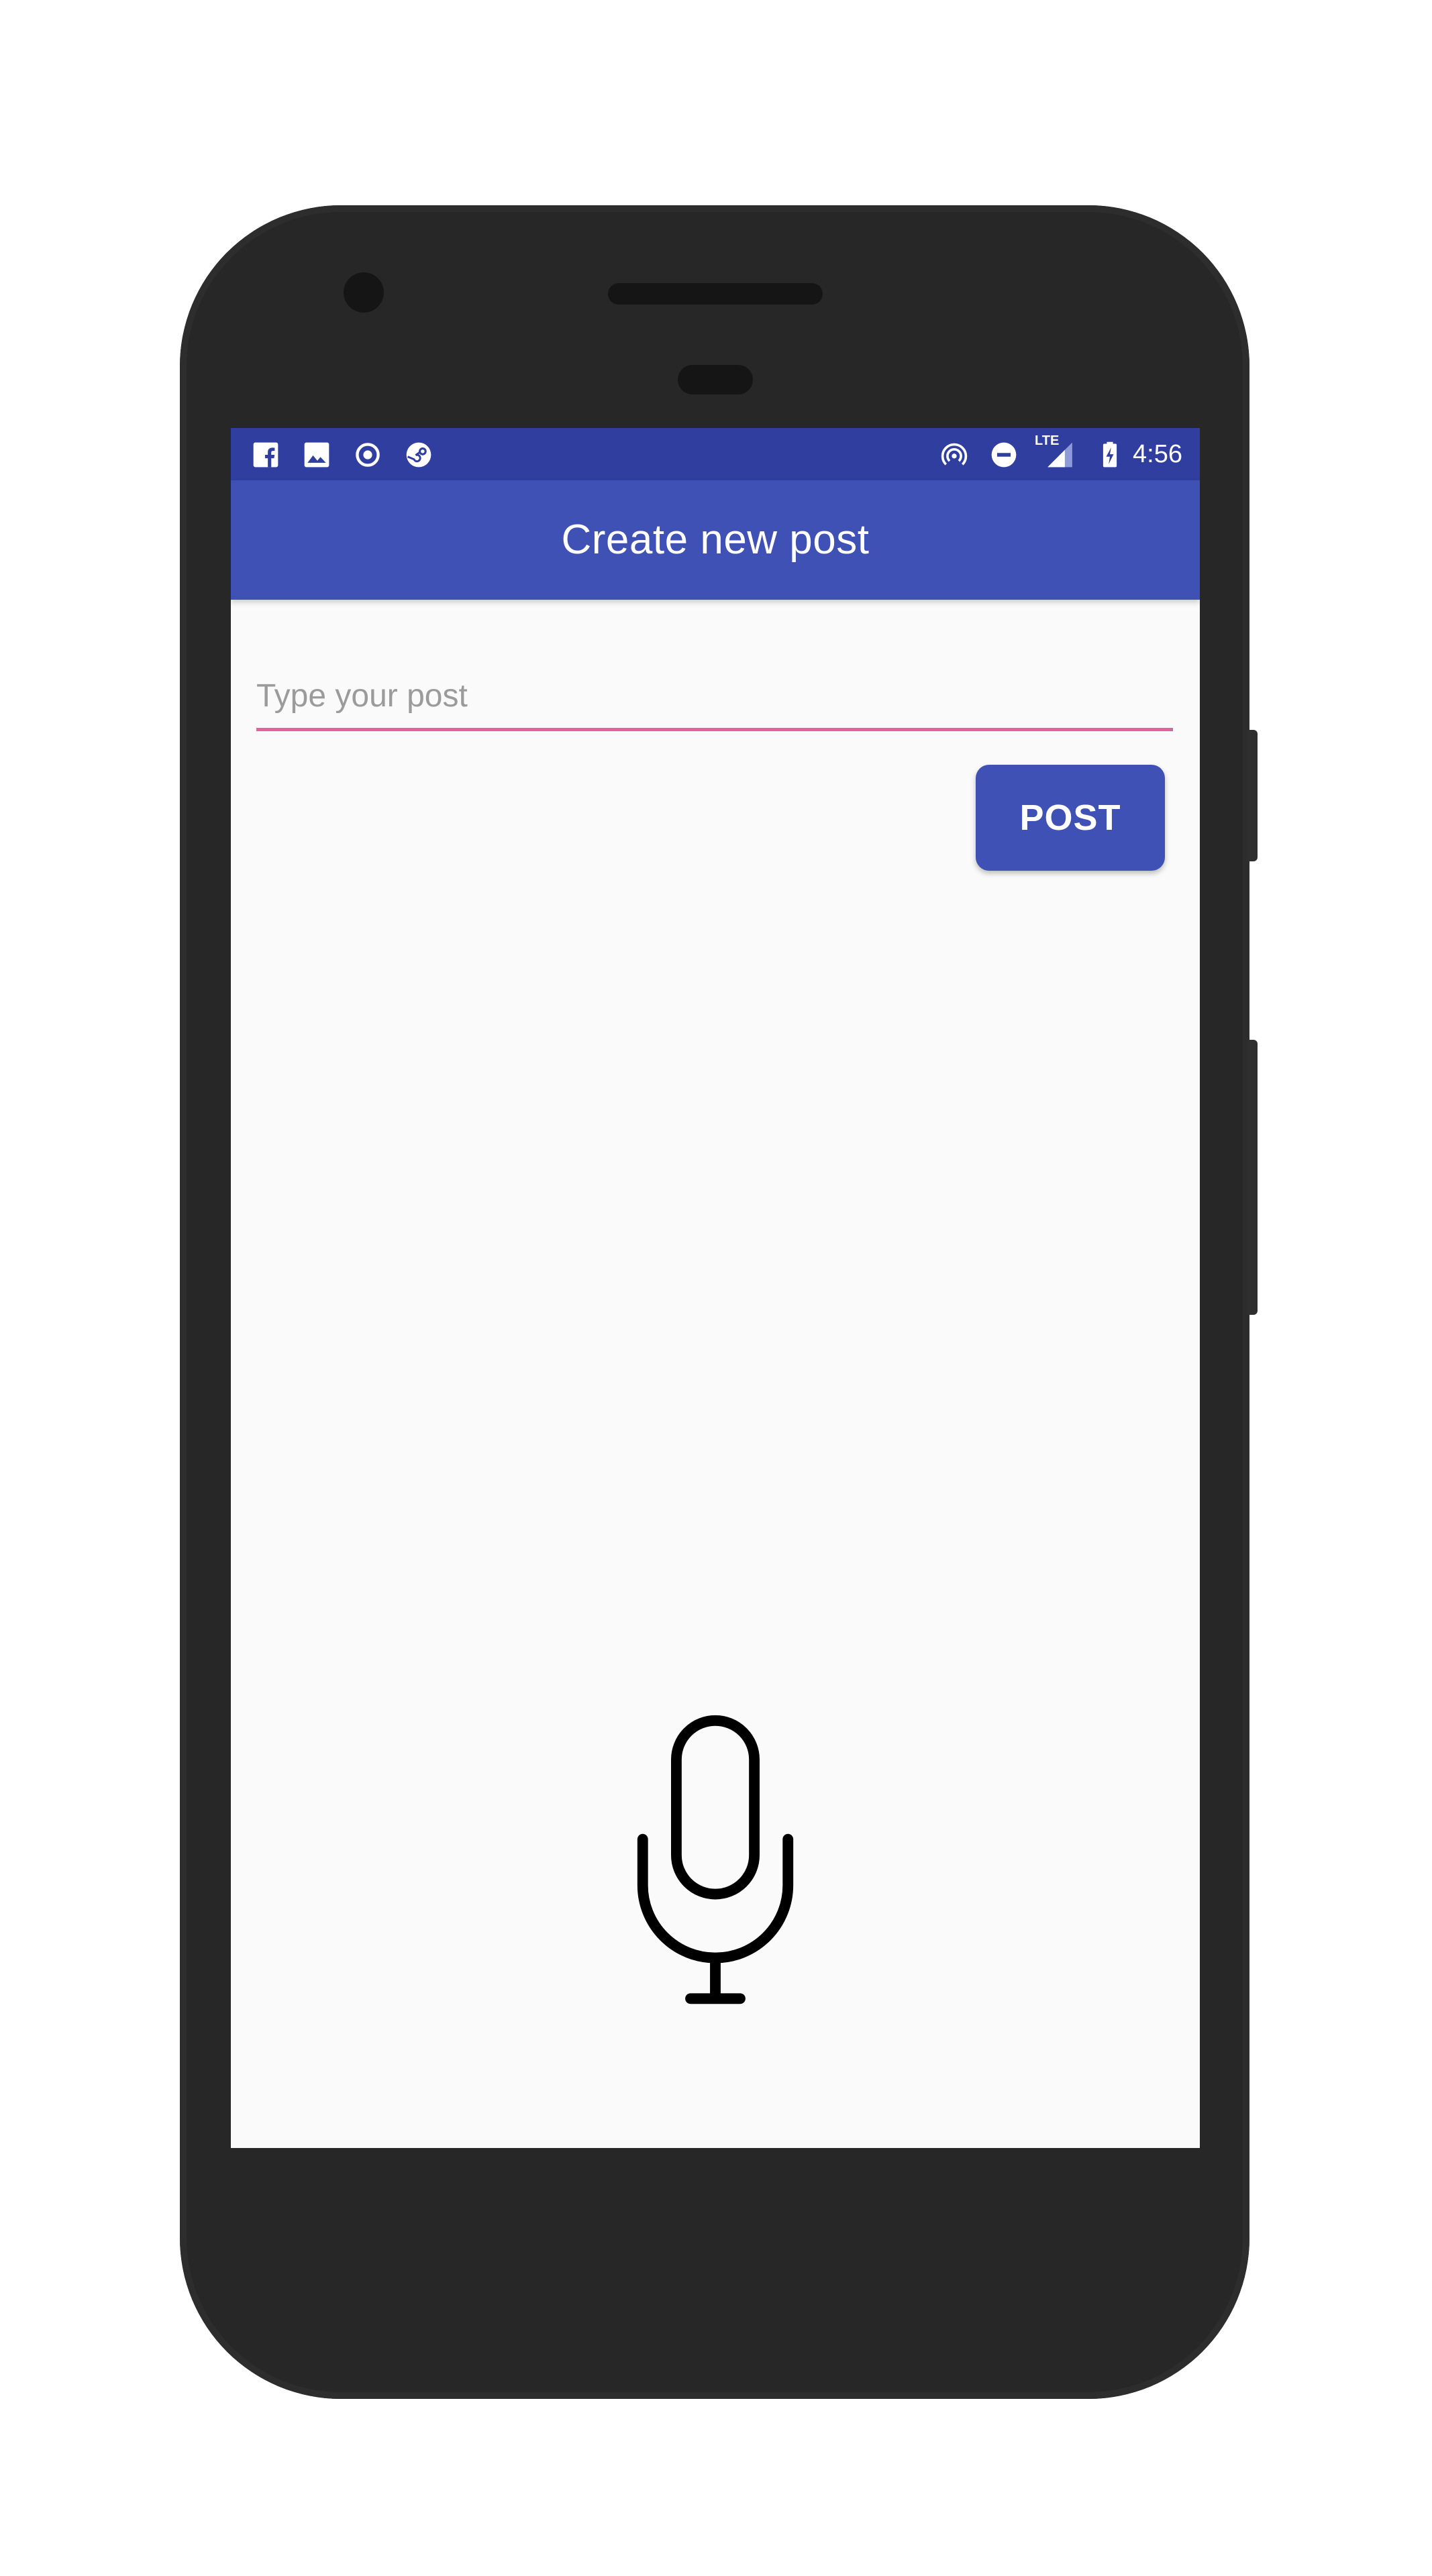  I want to click on steam-icon, so click(418, 455).